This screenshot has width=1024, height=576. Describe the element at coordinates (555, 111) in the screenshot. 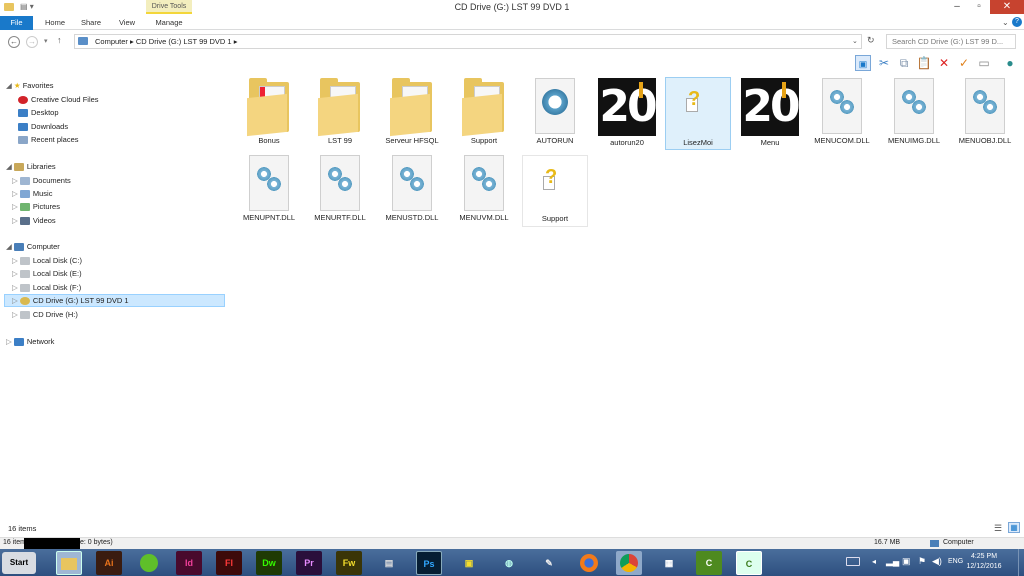

I see `file-item-autorun: AUTORUN` at that location.